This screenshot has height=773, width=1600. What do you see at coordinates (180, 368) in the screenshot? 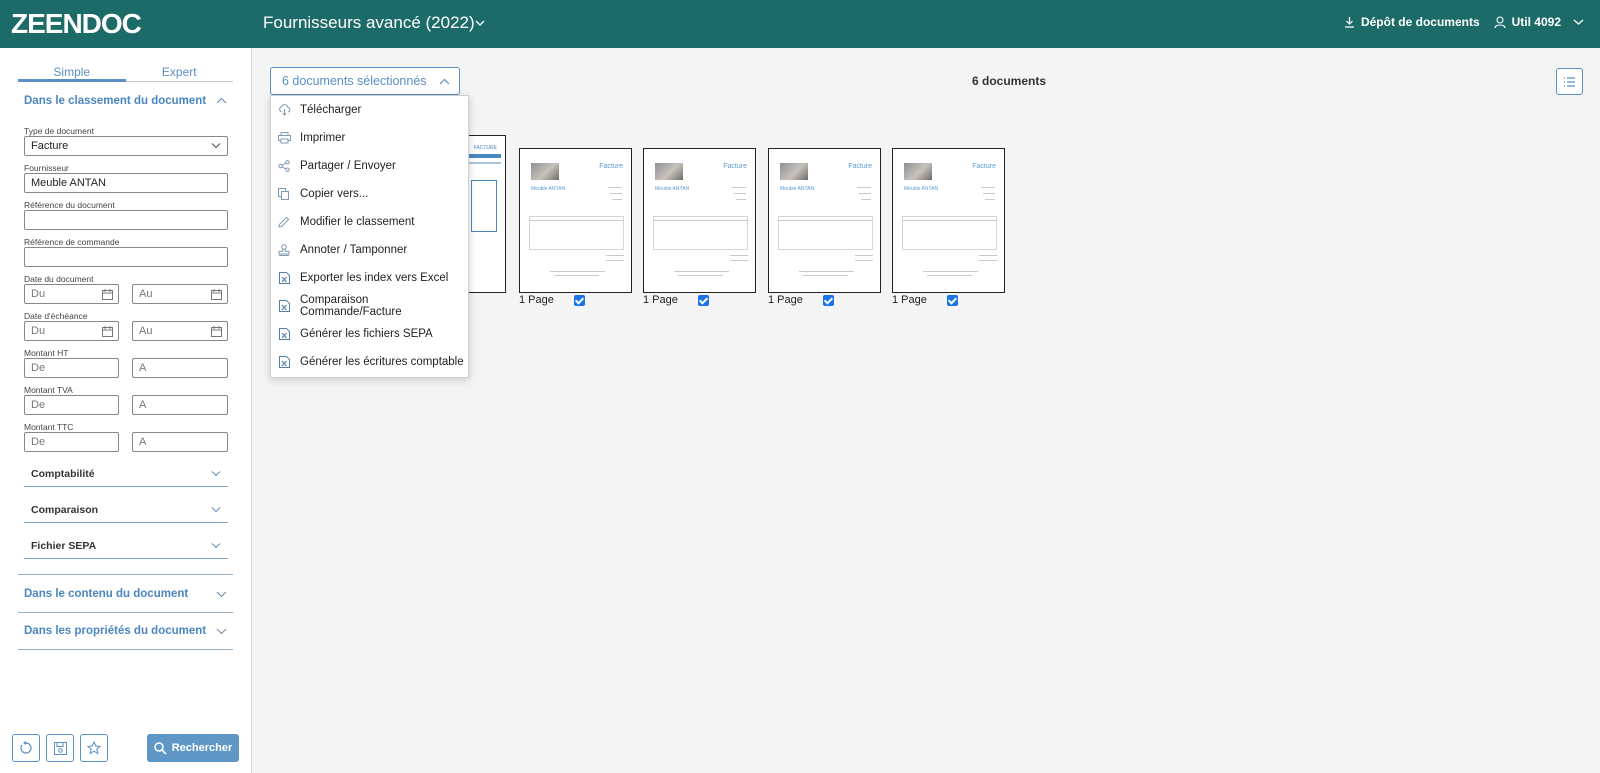
I see `montant-ht-max: A` at bounding box center [180, 368].